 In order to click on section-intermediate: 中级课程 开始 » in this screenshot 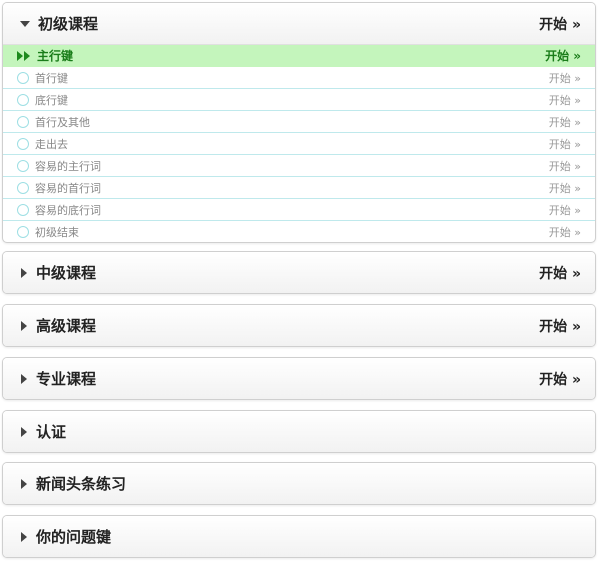, I will do `click(299, 272)`.